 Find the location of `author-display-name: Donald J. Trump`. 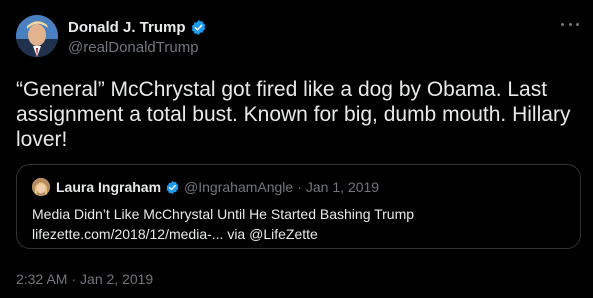

author-display-name: Donald J. Trump is located at coordinates (127, 27).